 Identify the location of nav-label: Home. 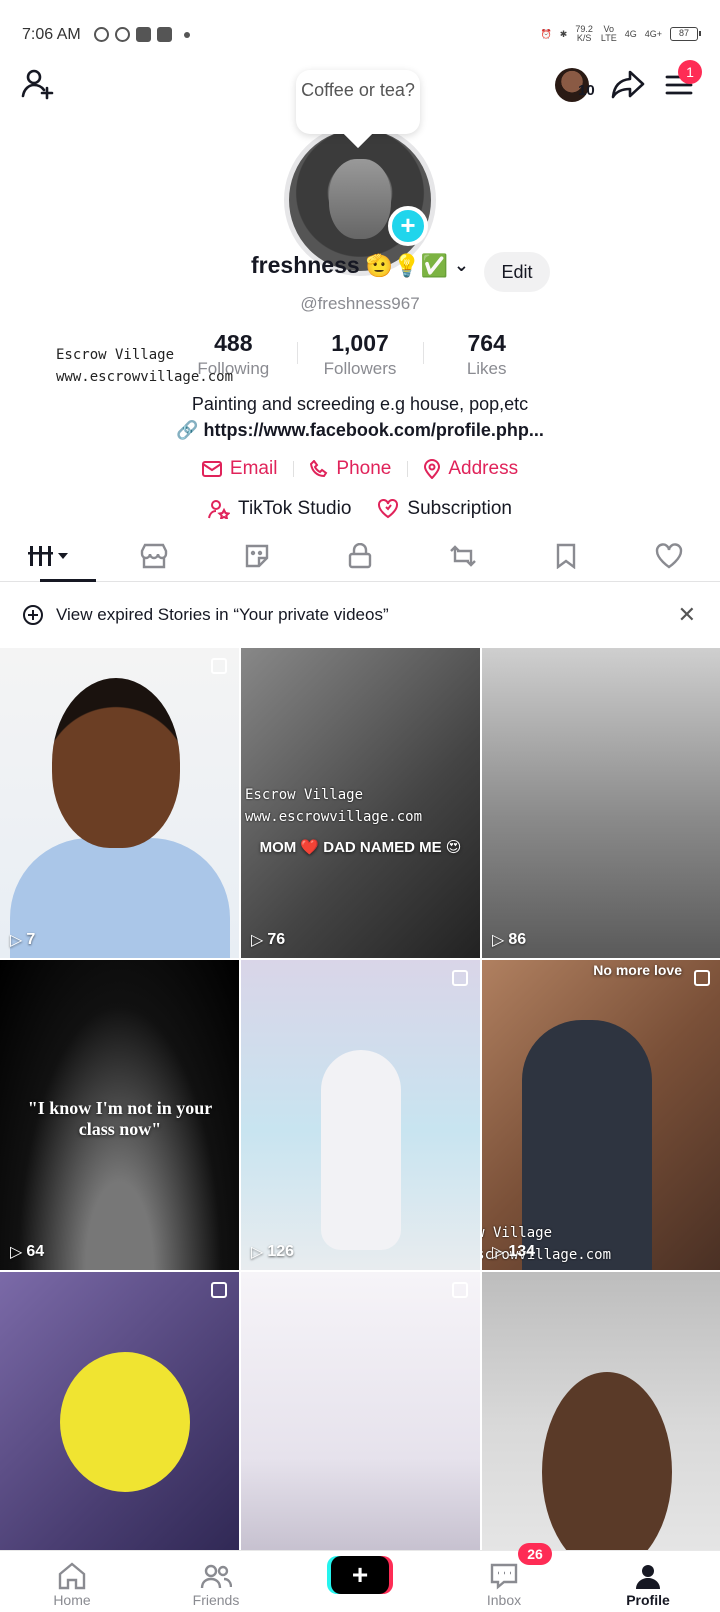
(72, 1600).